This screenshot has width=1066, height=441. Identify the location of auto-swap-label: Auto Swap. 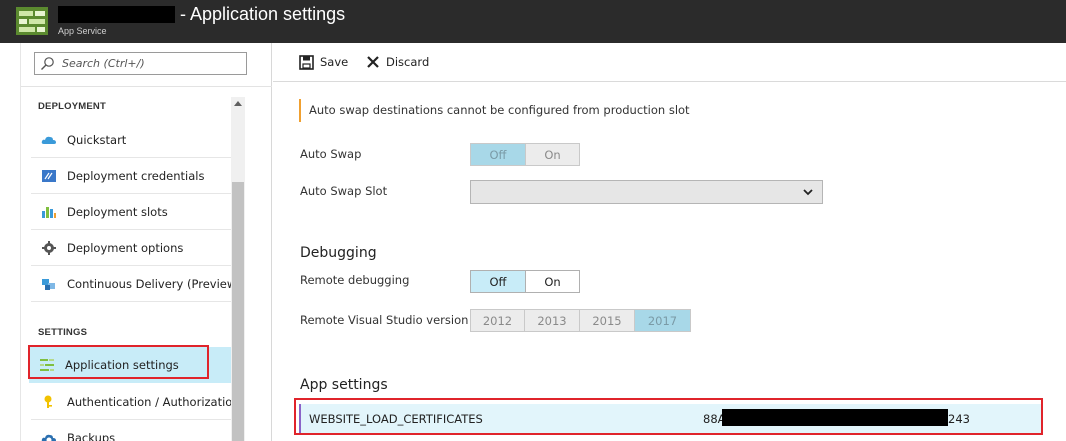
(331, 154).